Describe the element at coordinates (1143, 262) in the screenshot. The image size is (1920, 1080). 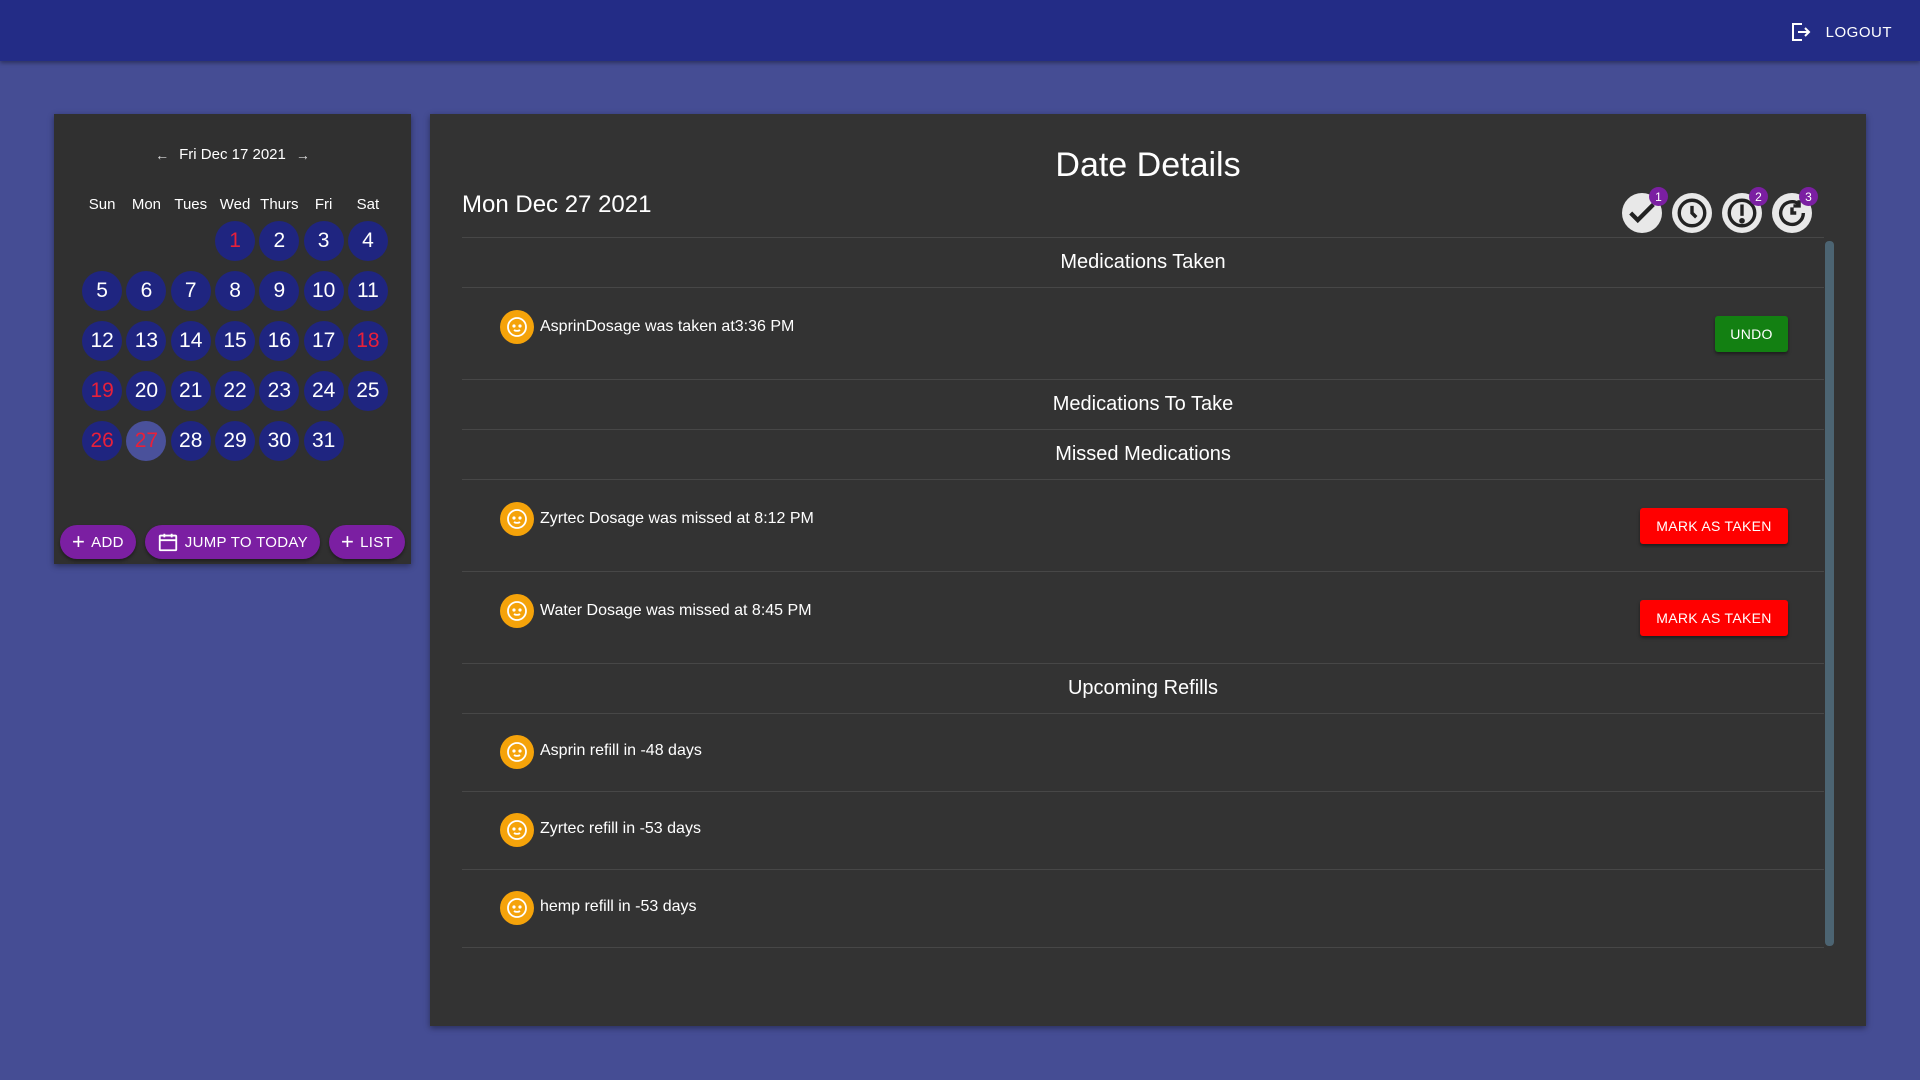
I see `section-header-taken: Medications Taken` at that location.